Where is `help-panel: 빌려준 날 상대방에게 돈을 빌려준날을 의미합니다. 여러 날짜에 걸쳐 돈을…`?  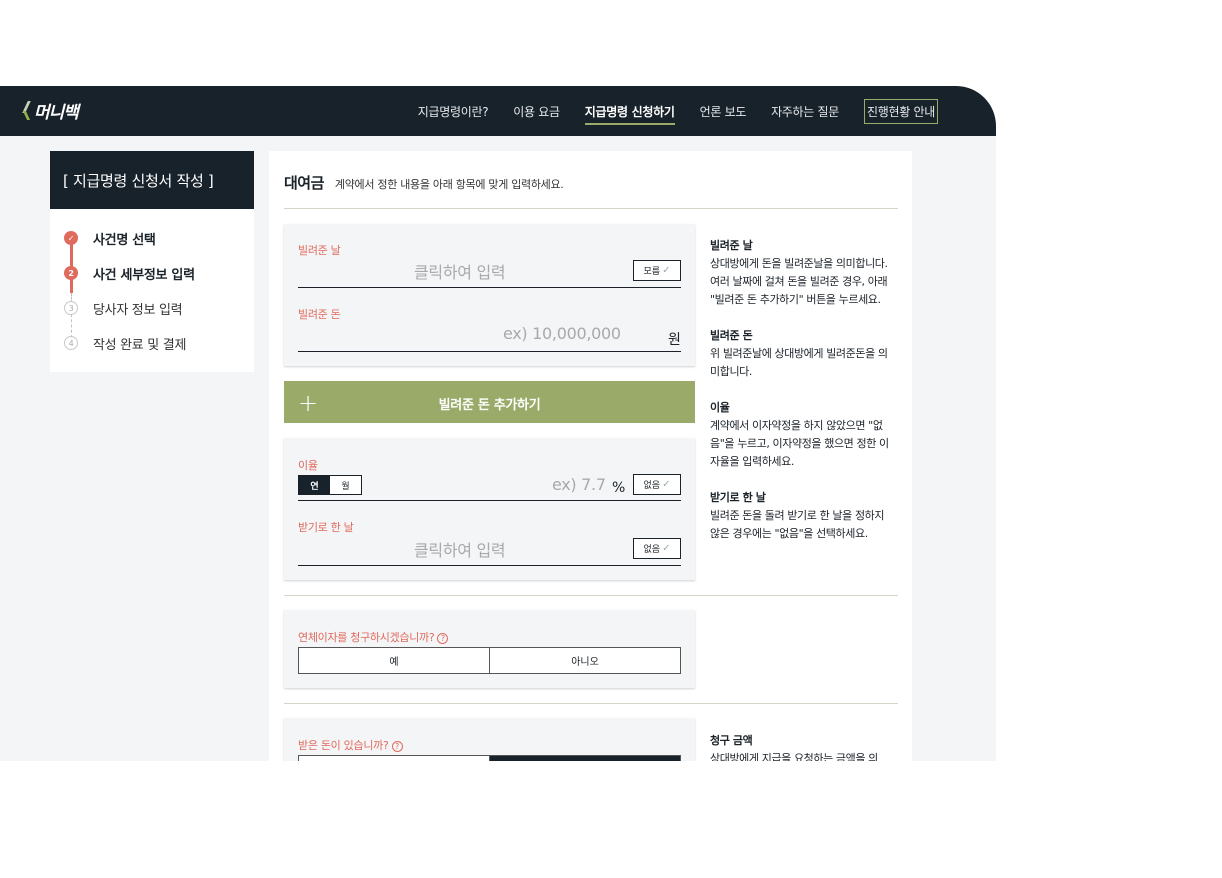 help-panel: 빌려준 날 상대방에게 돈을 빌려준날을 의미합니다. 여러 날짜에 걸쳐 돈을… is located at coordinates (800, 399).